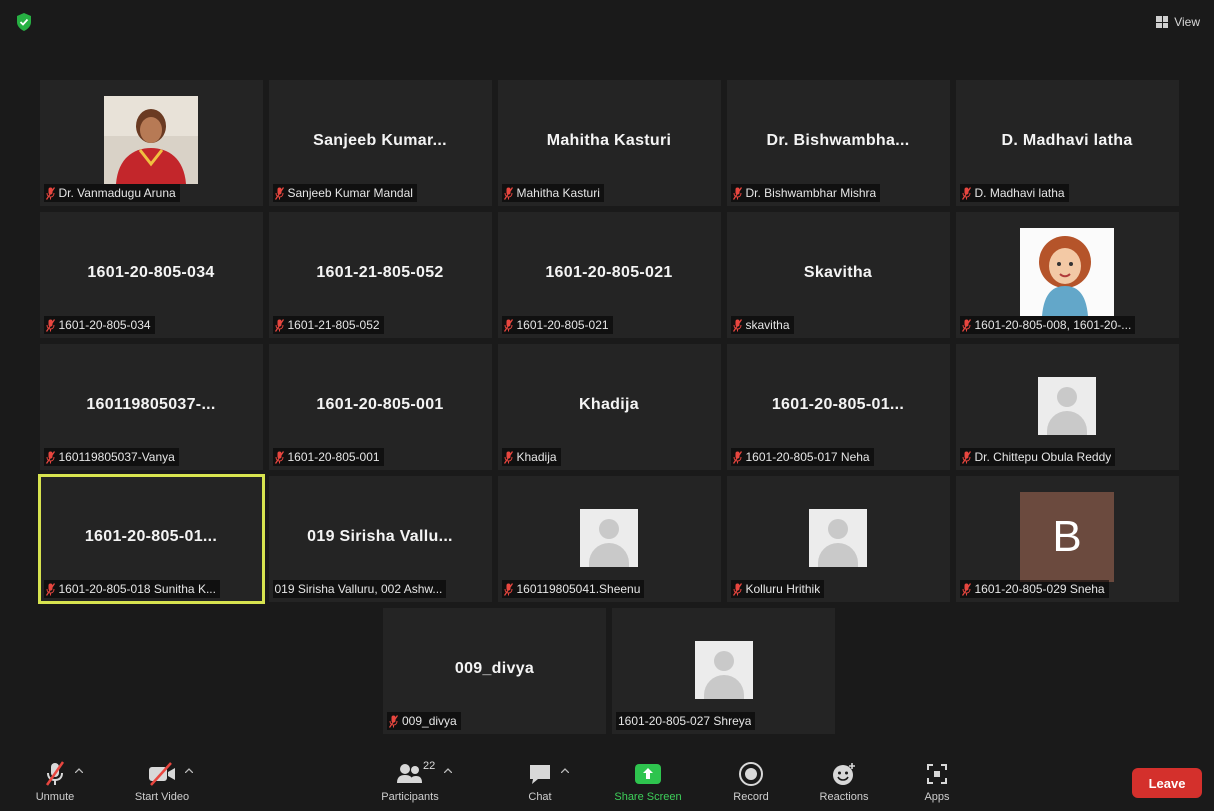 The image size is (1214, 811). I want to click on record-label: Record, so click(751, 797).